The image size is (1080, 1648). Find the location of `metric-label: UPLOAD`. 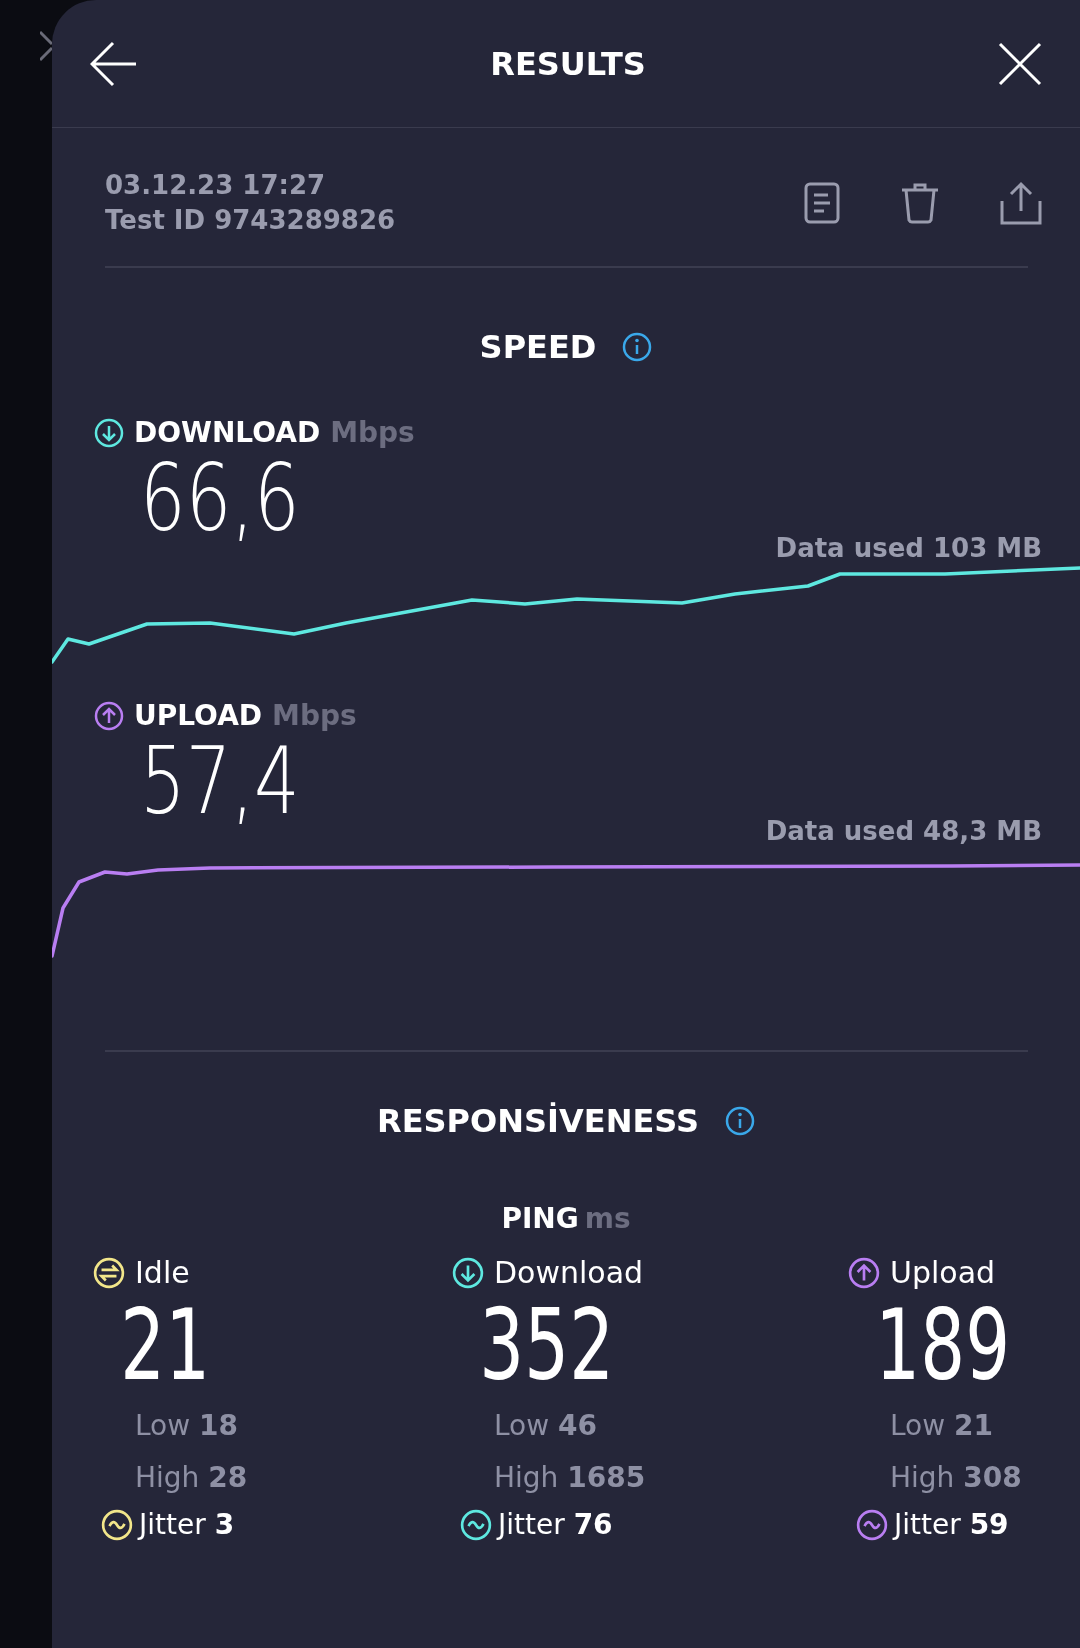

metric-label: UPLOAD is located at coordinates (198, 715).